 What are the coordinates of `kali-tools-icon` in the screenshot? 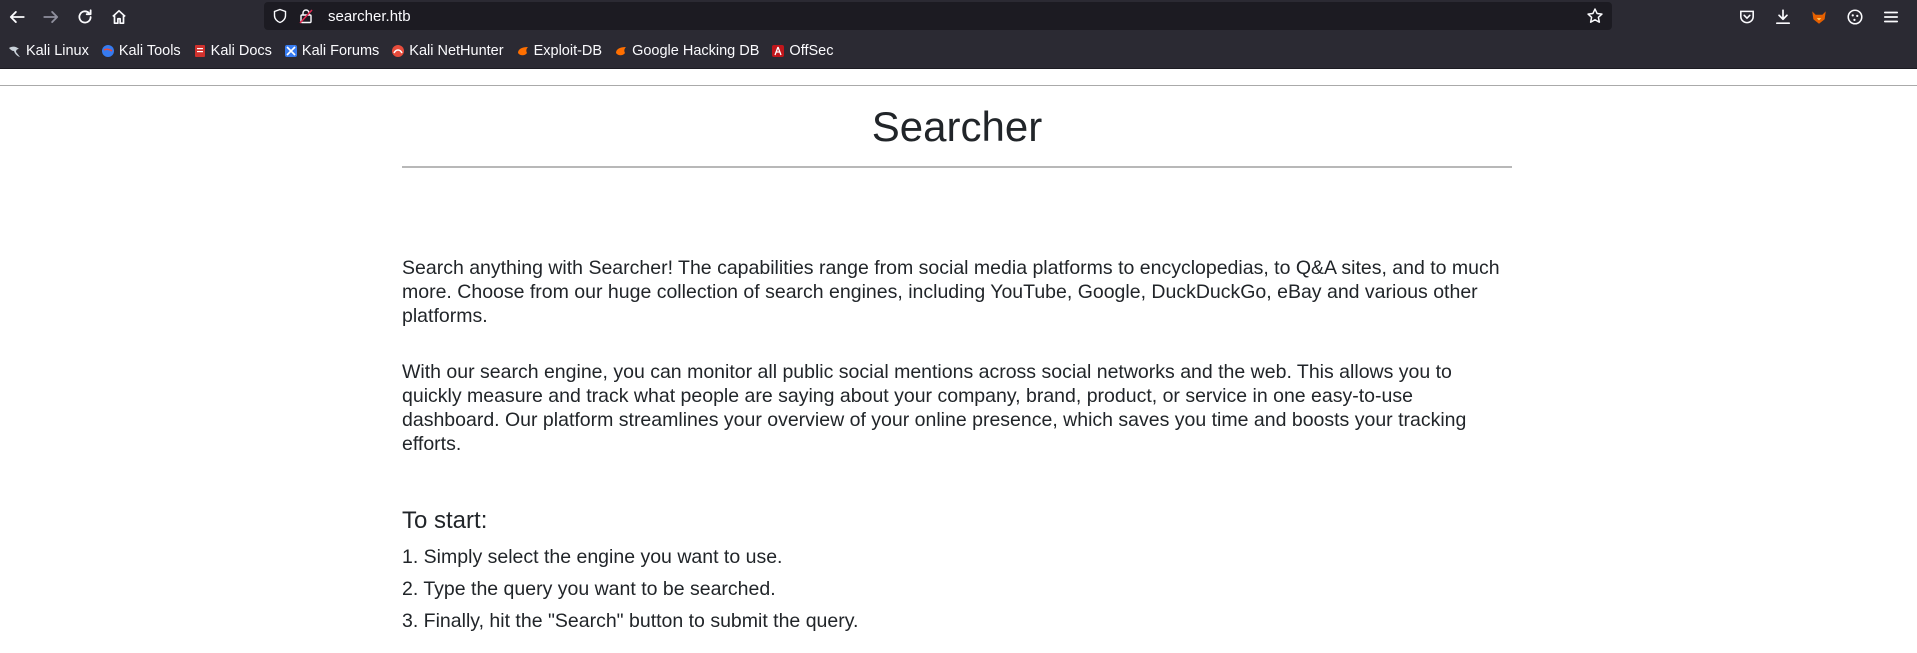 It's located at (108, 51).